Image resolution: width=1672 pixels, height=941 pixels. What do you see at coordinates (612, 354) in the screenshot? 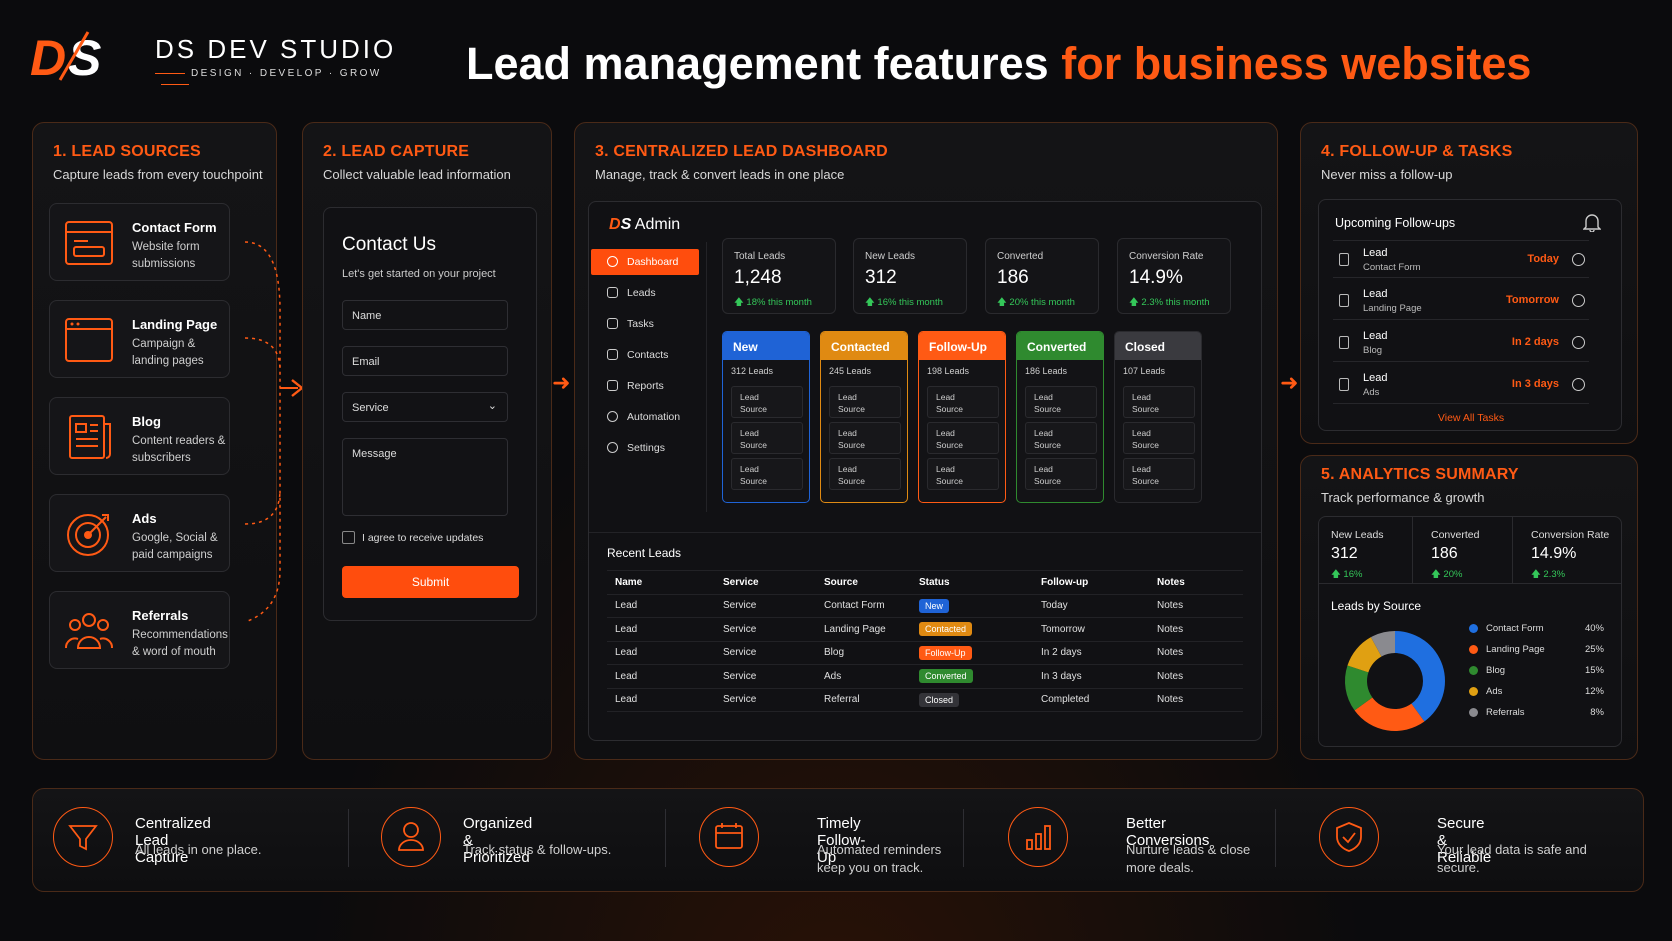
I see `contacts-icon` at bounding box center [612, 354].